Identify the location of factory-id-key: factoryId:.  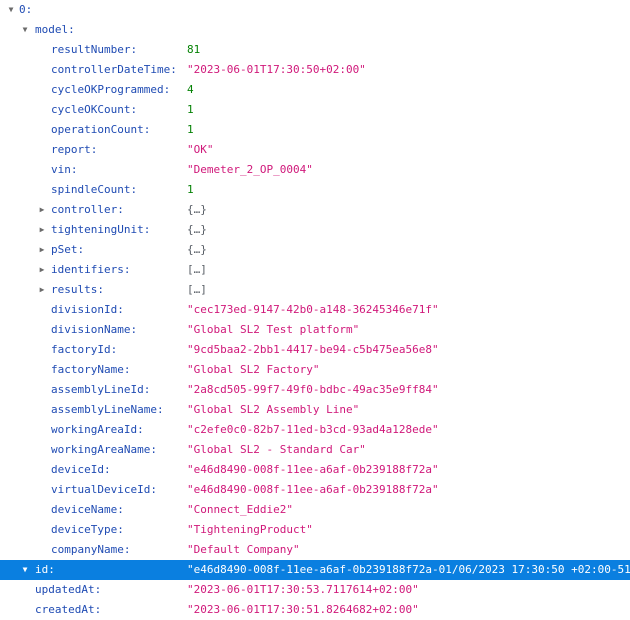
(84, 349).